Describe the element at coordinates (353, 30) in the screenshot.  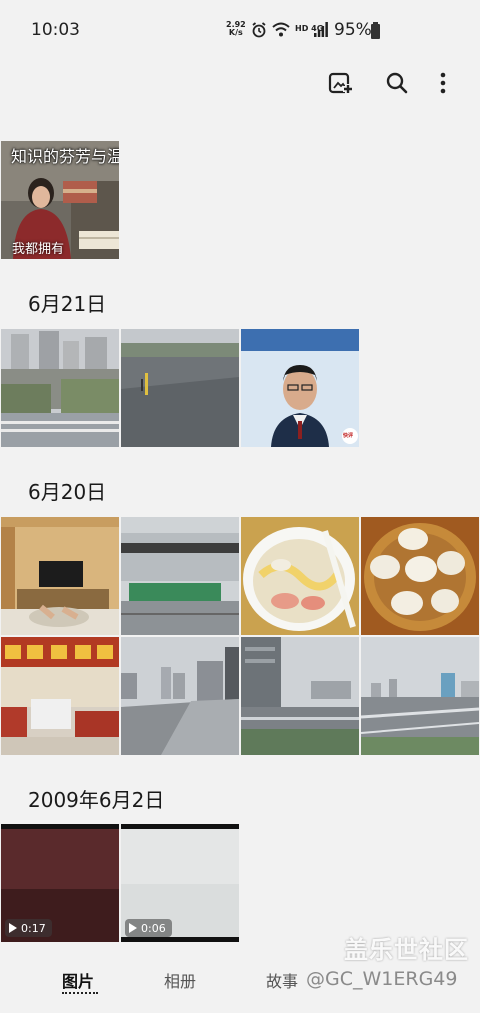
I see `battery-percent: 95%` at that location.